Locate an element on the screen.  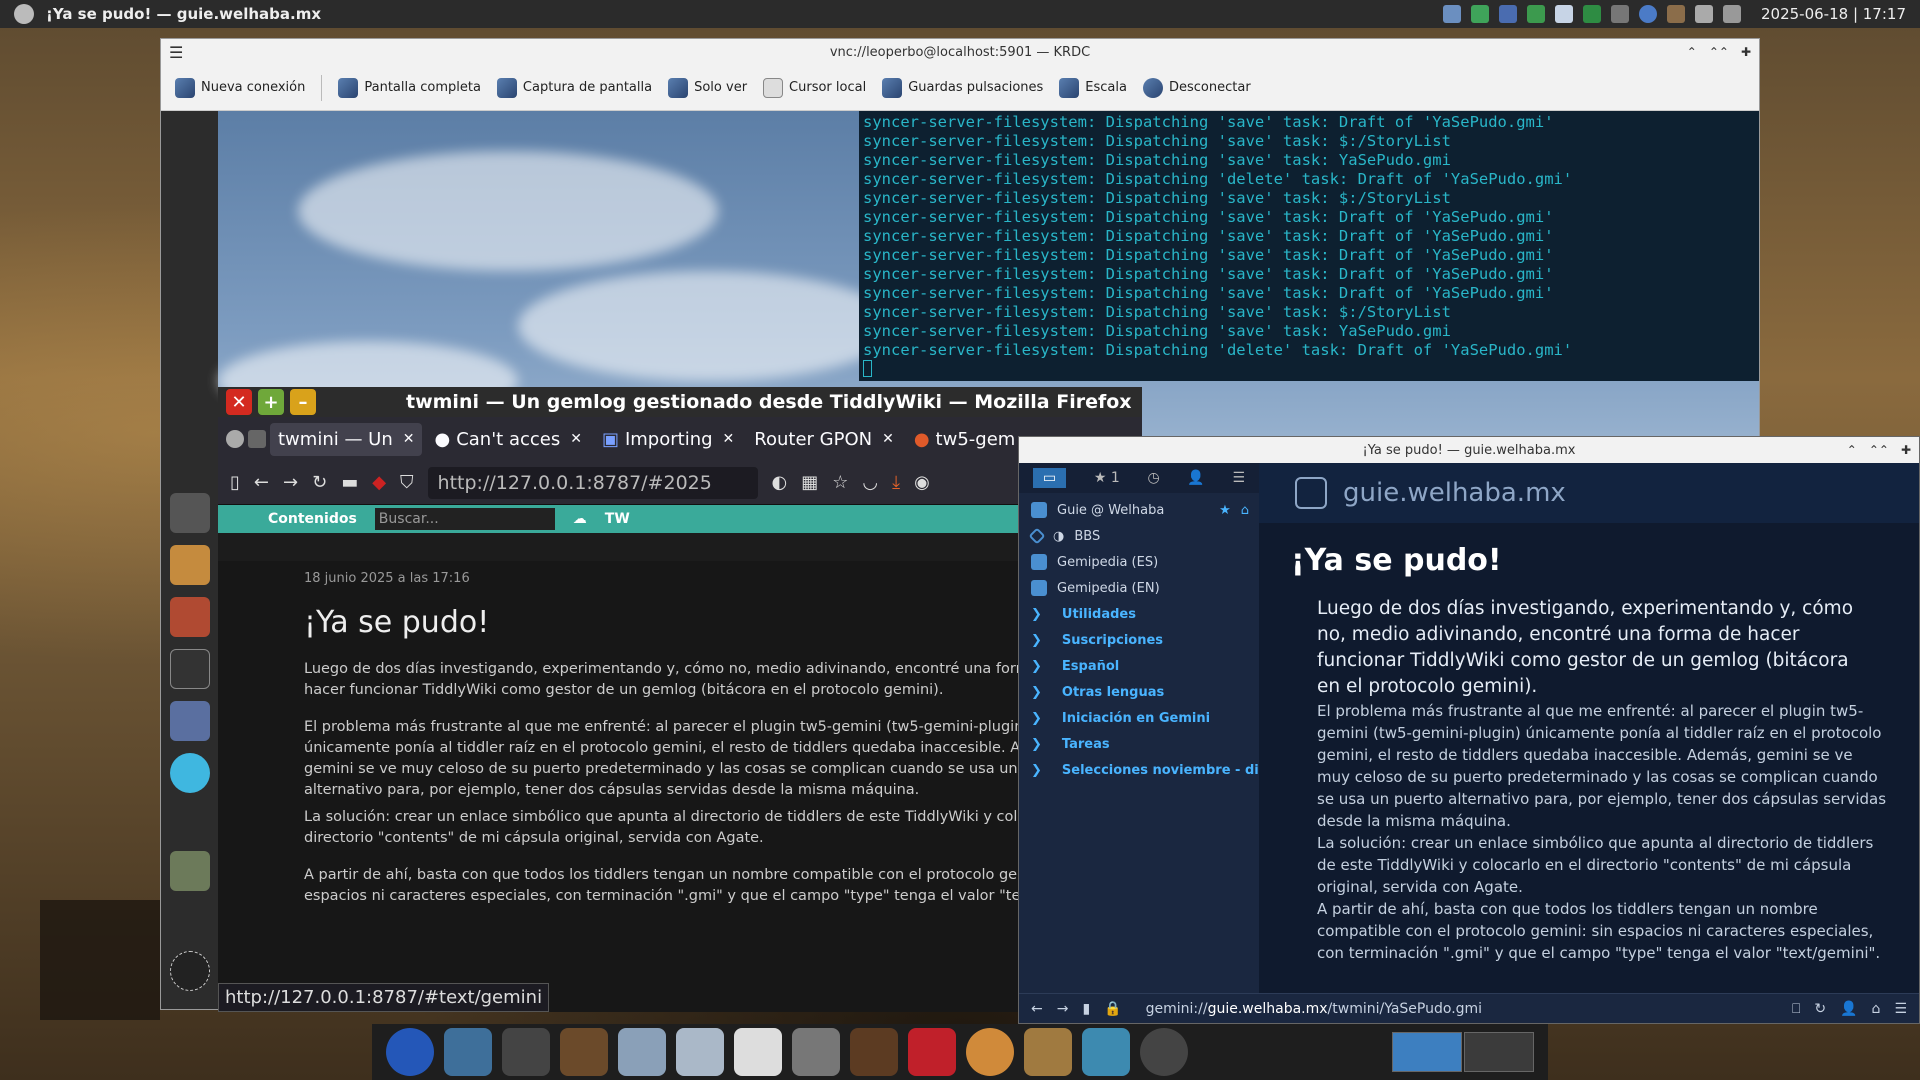
tab-list-icon is located at coordinates (257, 439).